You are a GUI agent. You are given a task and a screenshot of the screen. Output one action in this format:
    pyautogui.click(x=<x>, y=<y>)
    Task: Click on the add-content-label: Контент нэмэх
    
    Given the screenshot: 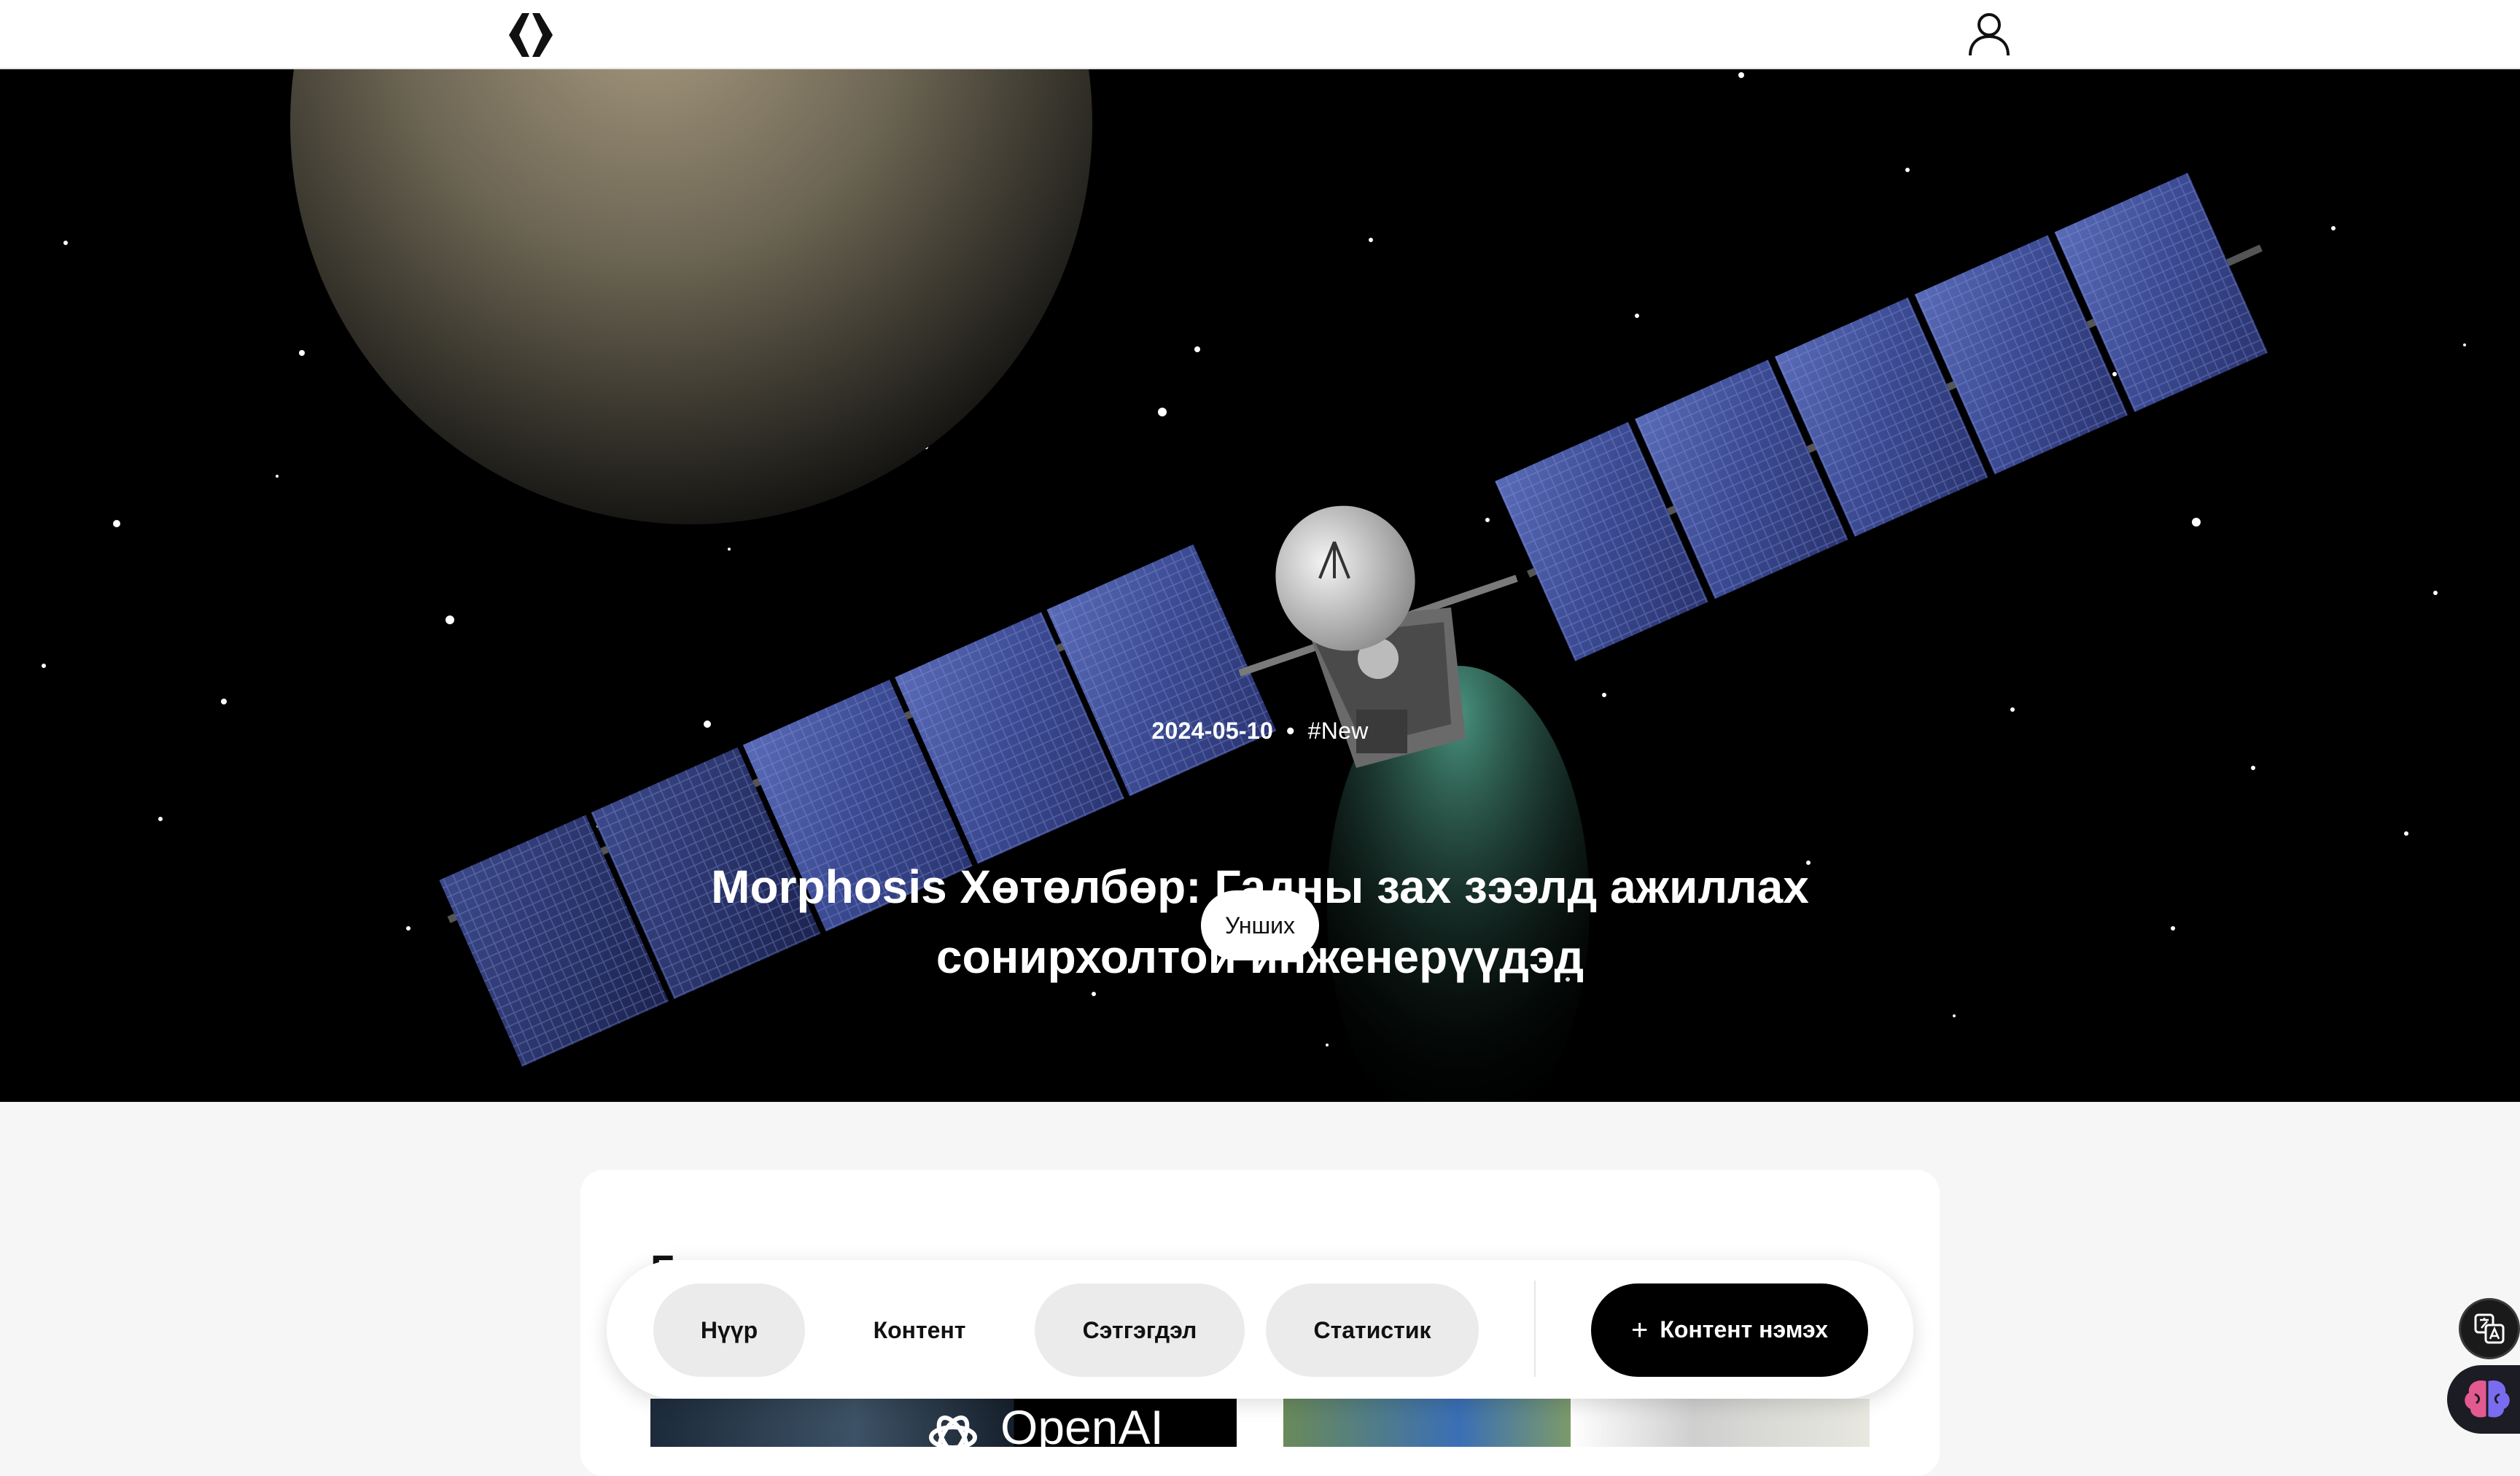 What is the action you would take?
    pyautogui.click(x=1744, y=1329)
    